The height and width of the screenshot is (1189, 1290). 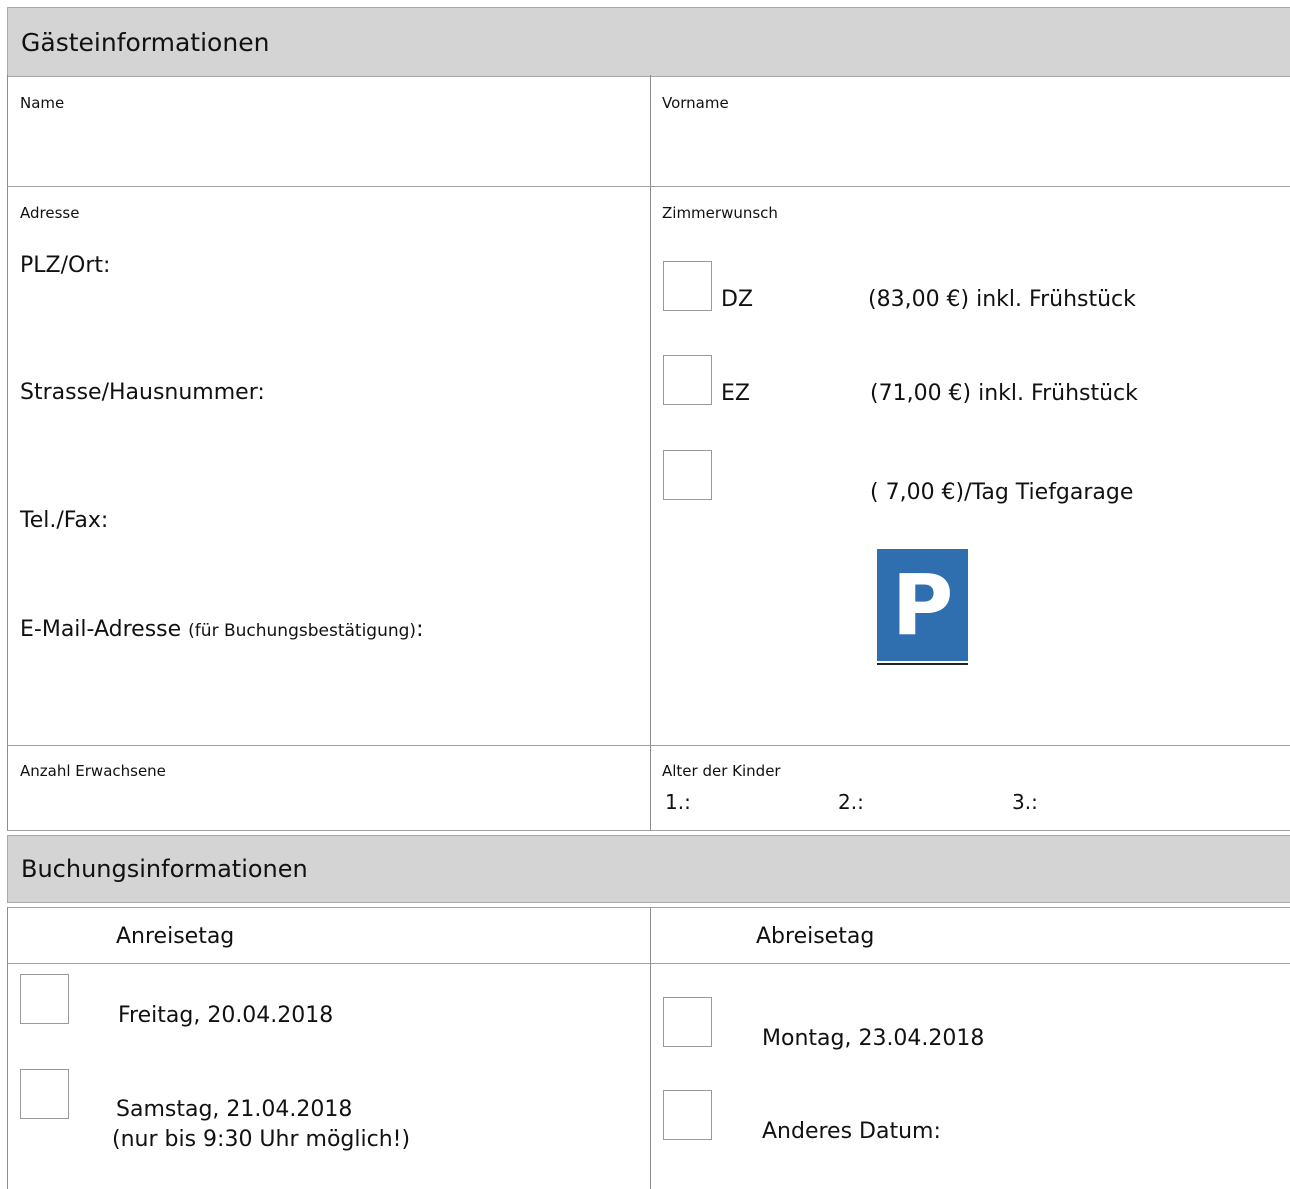 I want to click on room-code-ez: EZ, so click(x=735, y=393).